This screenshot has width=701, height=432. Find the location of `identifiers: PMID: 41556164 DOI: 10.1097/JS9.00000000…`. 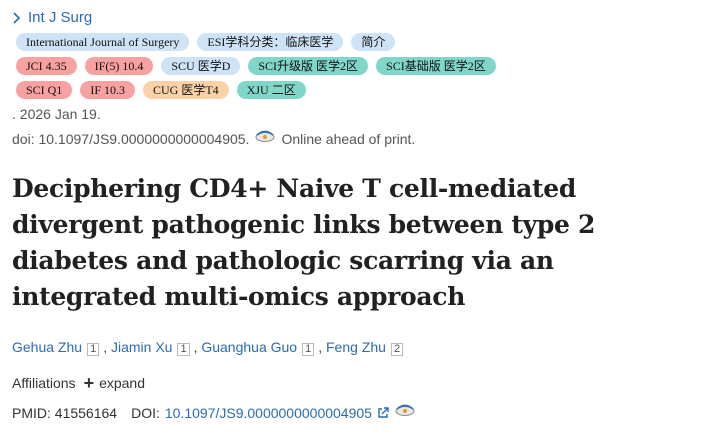

identifiers: PMID: 41556164 DOI: 10.1097/JS9.00000000… is located at coordinates (214, 412).